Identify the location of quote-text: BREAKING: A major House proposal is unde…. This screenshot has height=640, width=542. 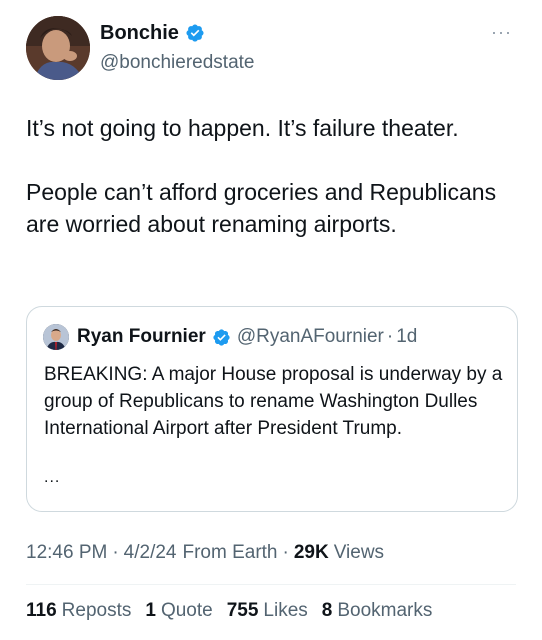
(273, 401).